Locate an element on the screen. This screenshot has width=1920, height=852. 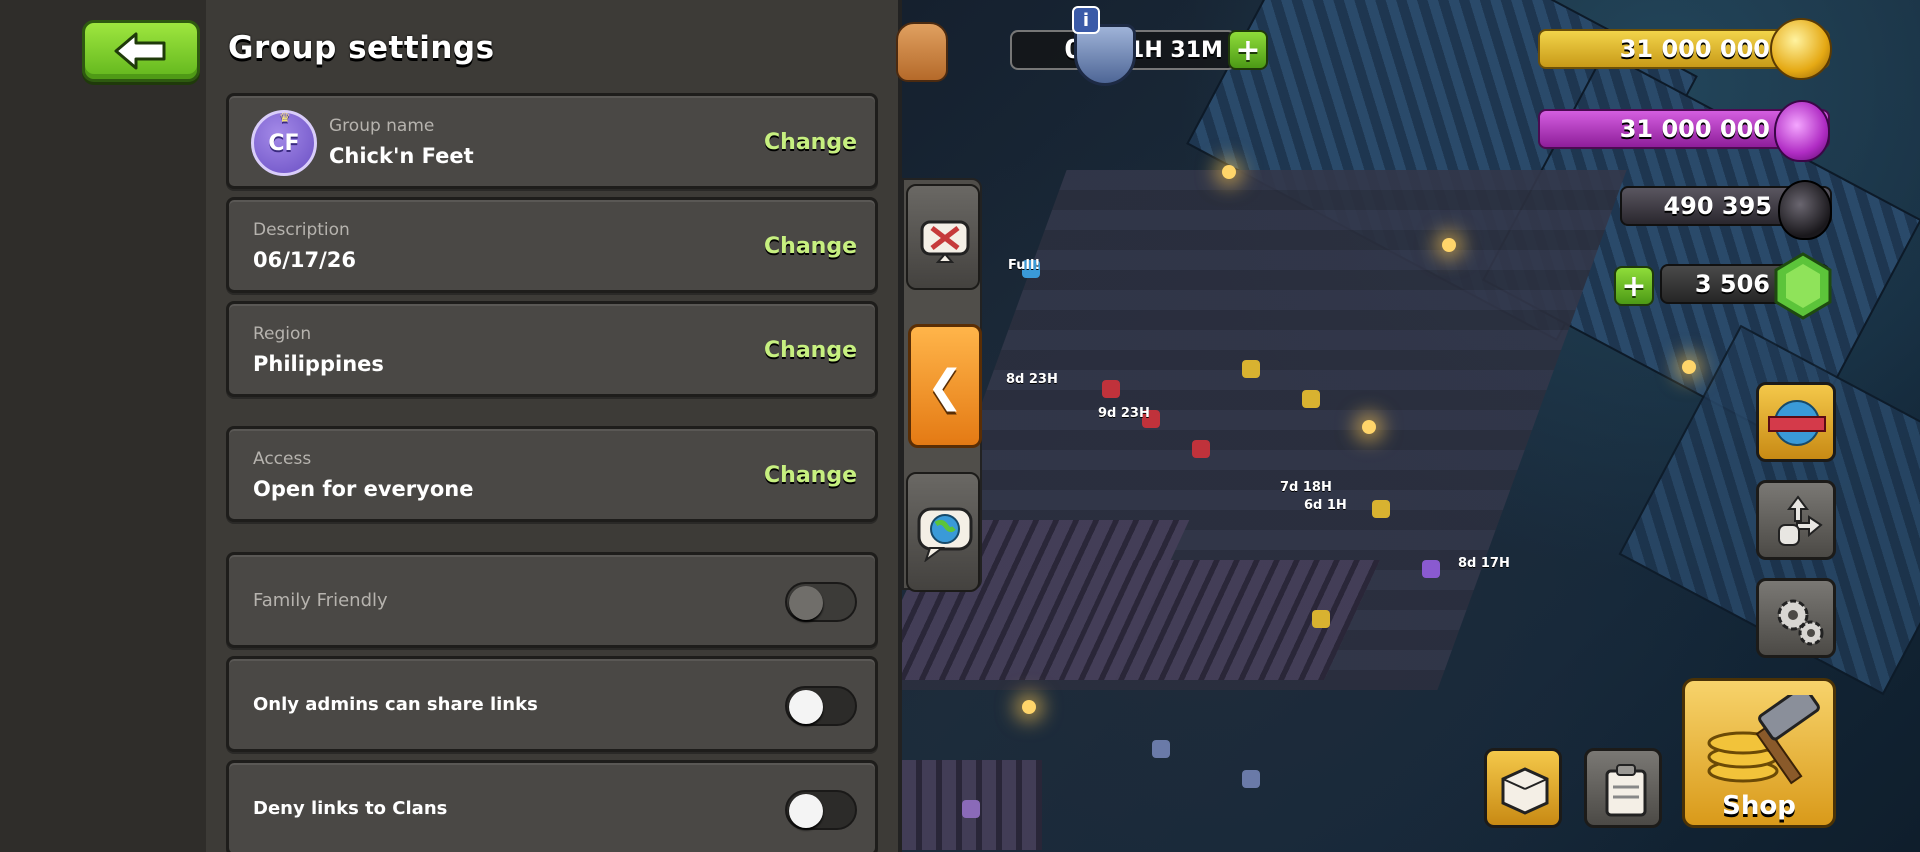
family-friendly-toggle is located at coordinates (821, 602).